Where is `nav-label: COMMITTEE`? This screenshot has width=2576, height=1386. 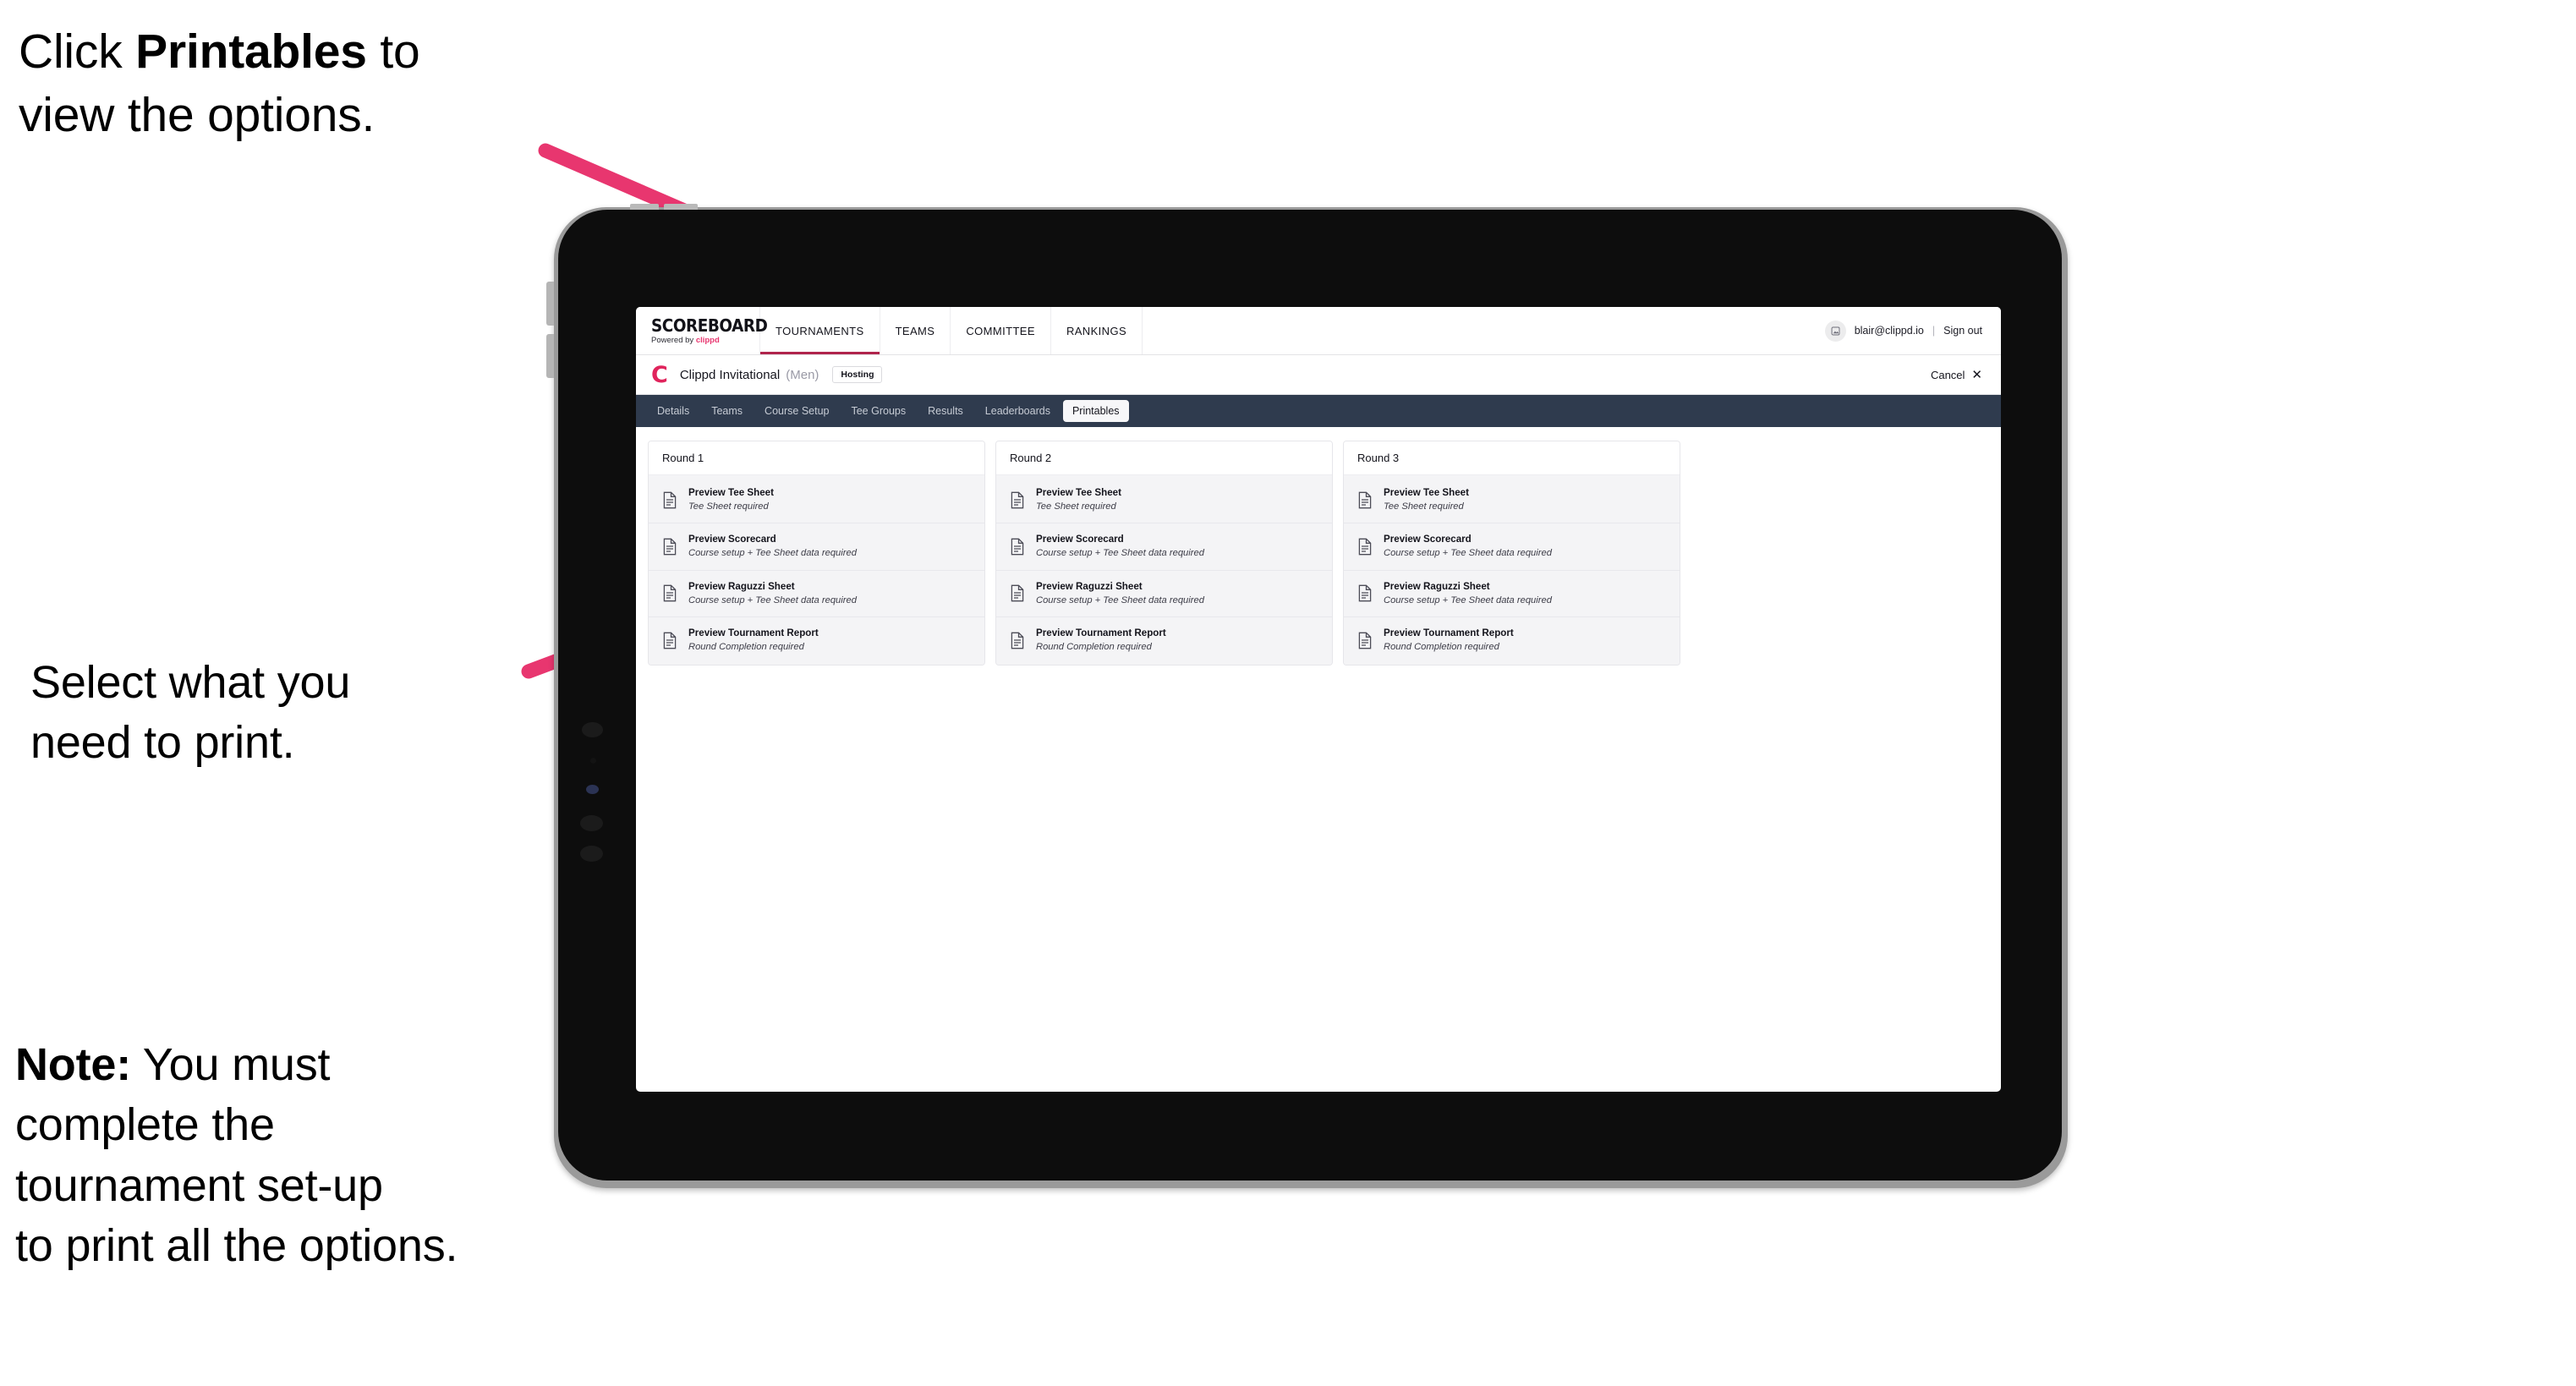
nav-label: COMMITTEE is located at coordinates (1000, 330).